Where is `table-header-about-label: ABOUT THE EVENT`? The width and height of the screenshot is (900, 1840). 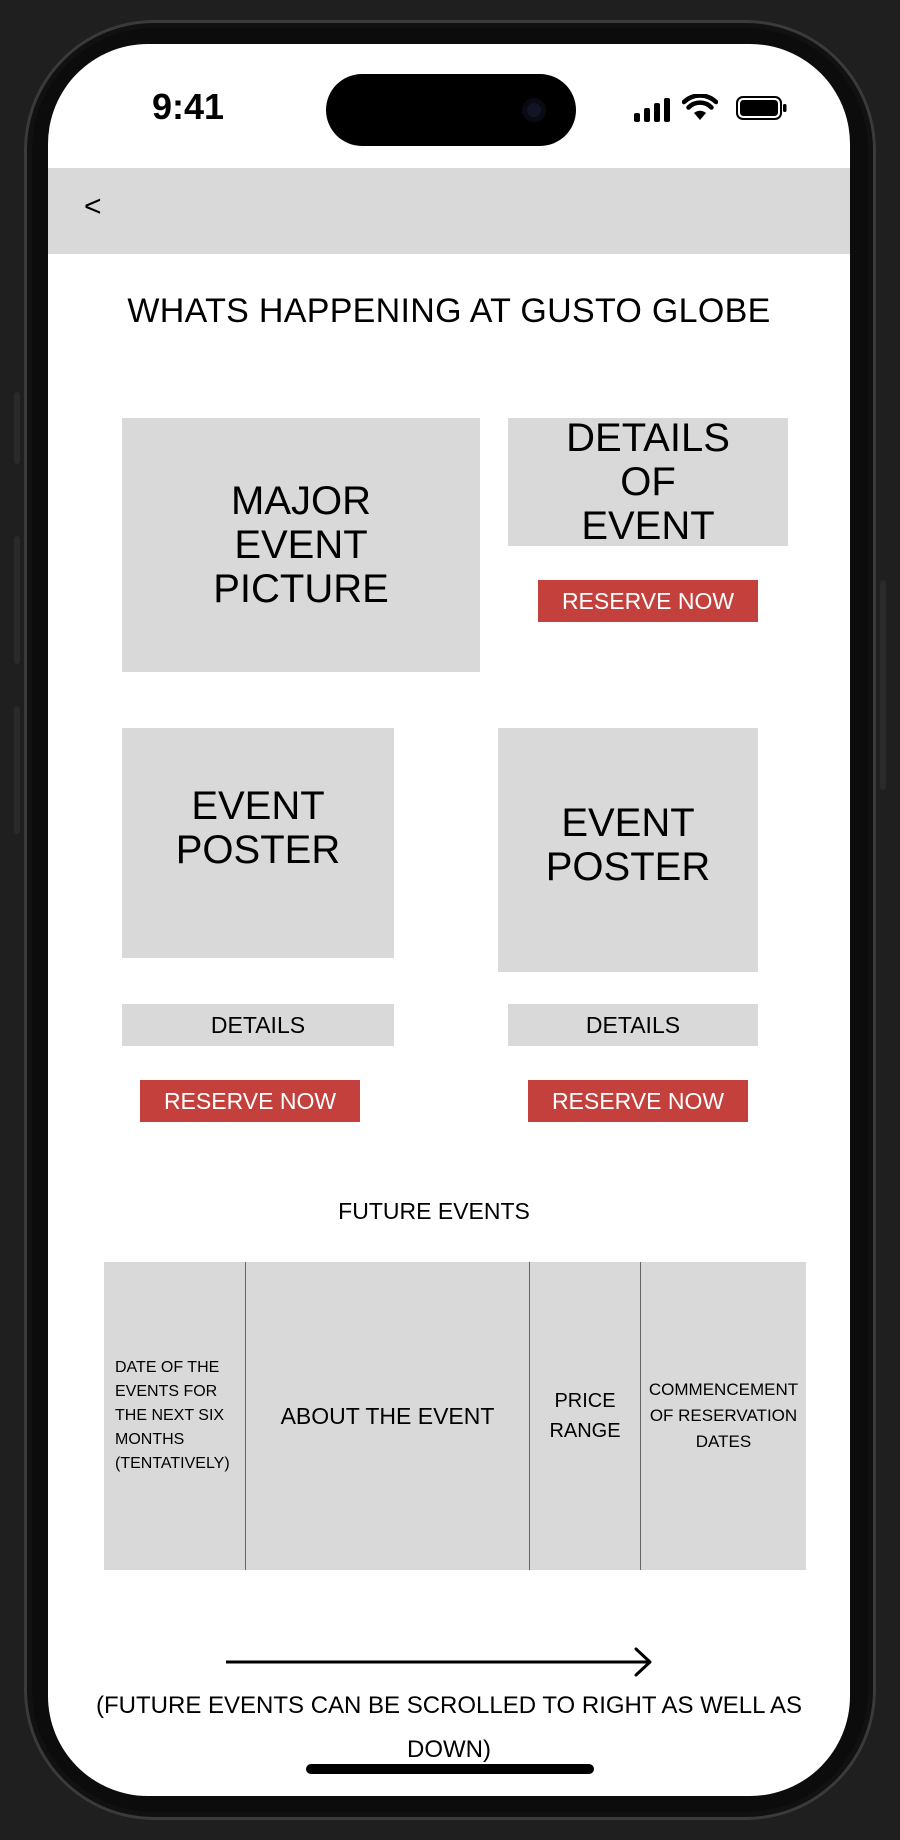 table-header-about-label: ABOUT THE EVENT is located at coordinates (387, 1415).